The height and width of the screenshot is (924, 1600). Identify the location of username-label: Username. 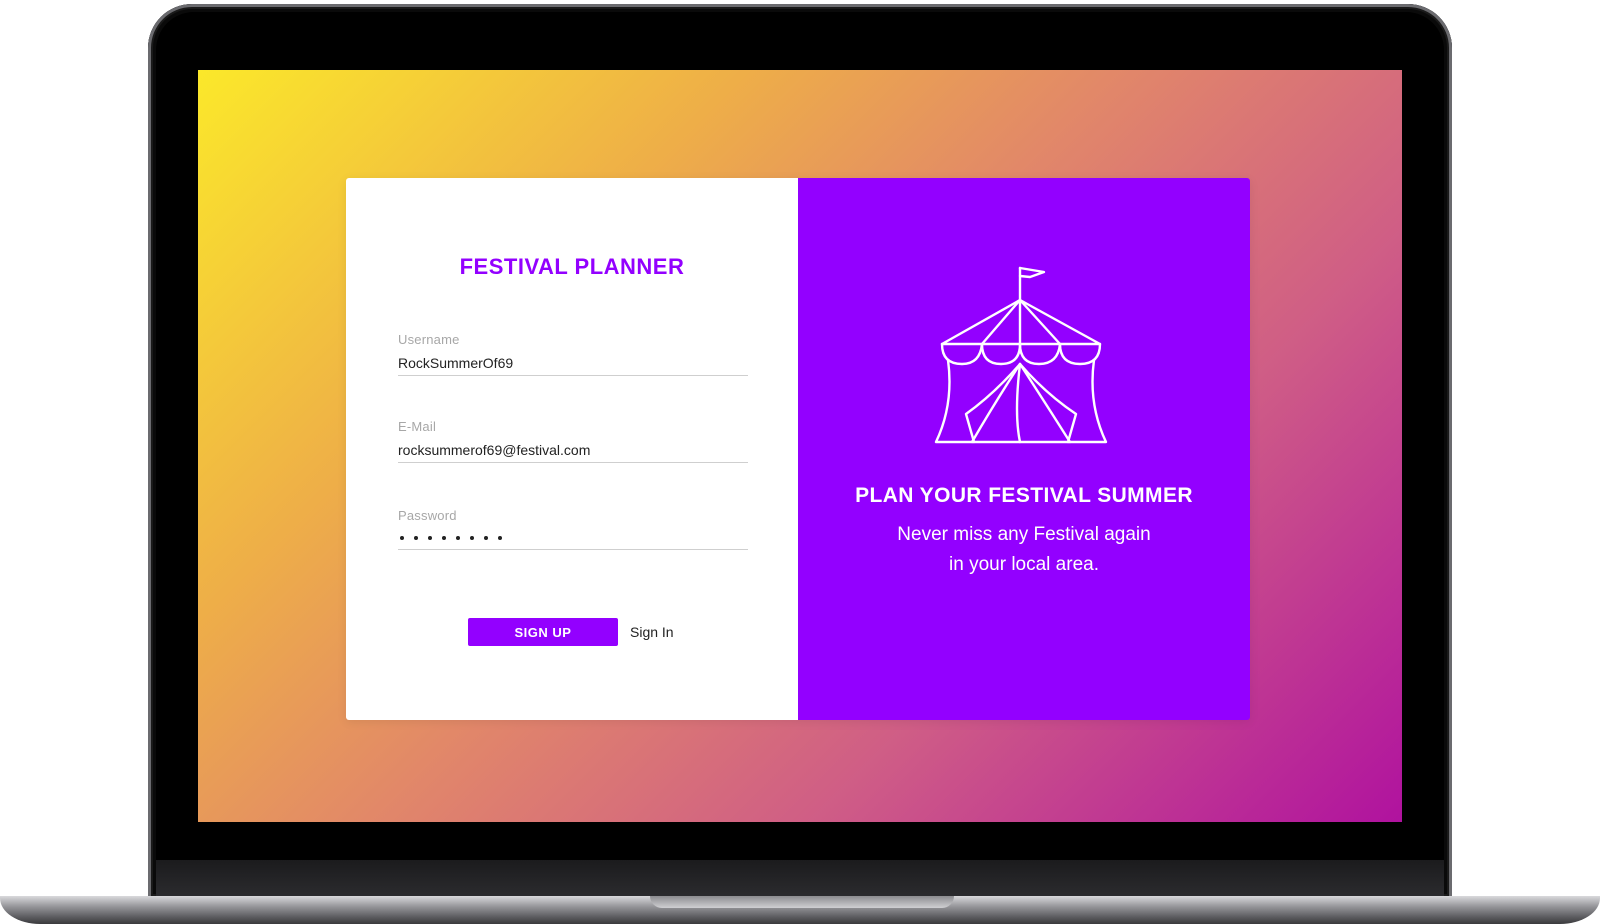
(429, 339).